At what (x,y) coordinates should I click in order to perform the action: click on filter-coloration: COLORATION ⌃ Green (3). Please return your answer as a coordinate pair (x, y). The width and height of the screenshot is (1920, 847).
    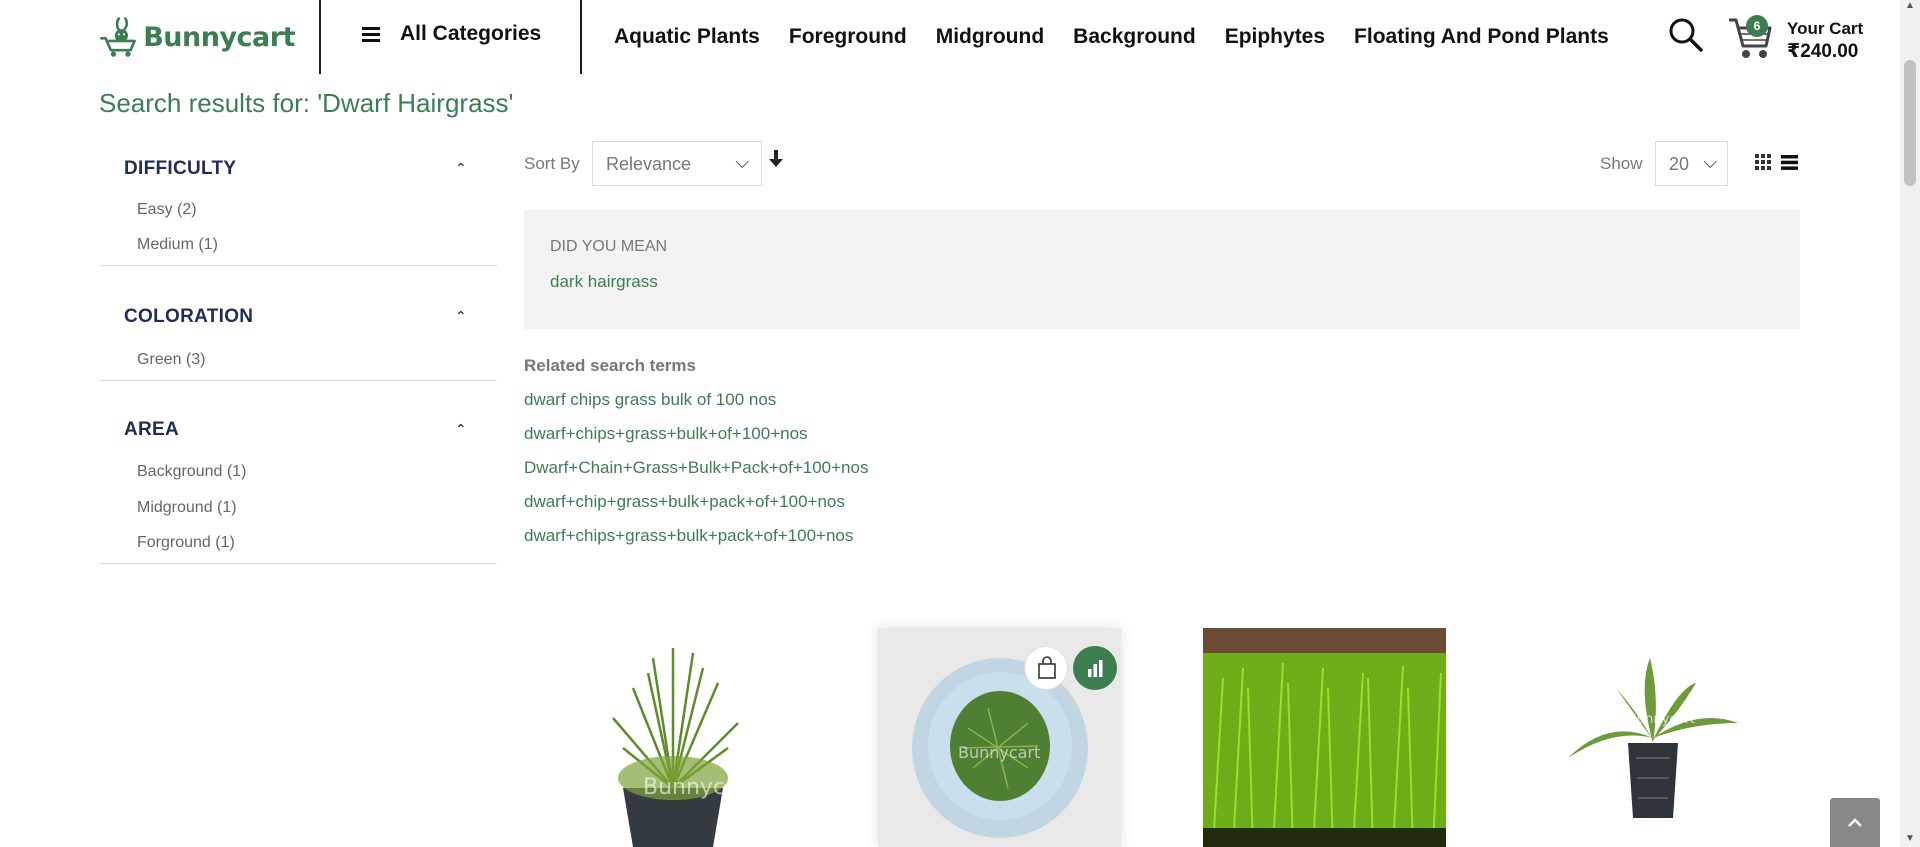
    Looking at the image, I should click on (298, 323).